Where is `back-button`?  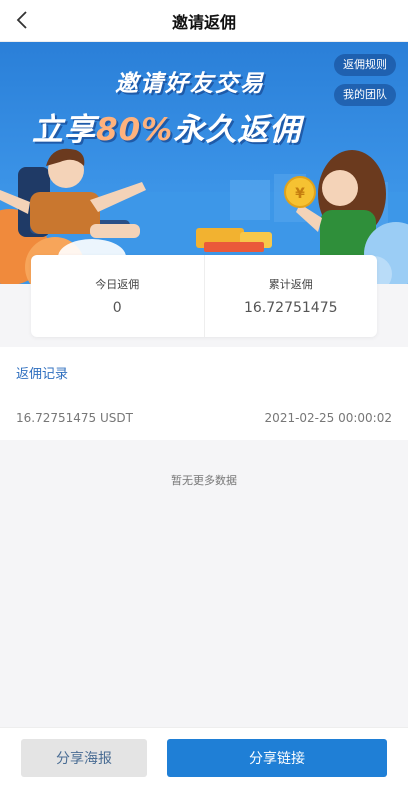 back-button is located at coordinates (22, 20).